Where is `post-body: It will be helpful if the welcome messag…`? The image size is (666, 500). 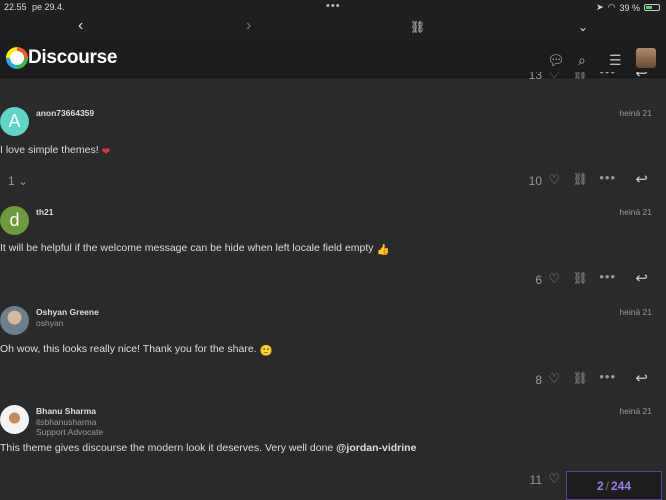 post-body: It will be helpful if the welcome messag… is located at coordinates (195, 249).